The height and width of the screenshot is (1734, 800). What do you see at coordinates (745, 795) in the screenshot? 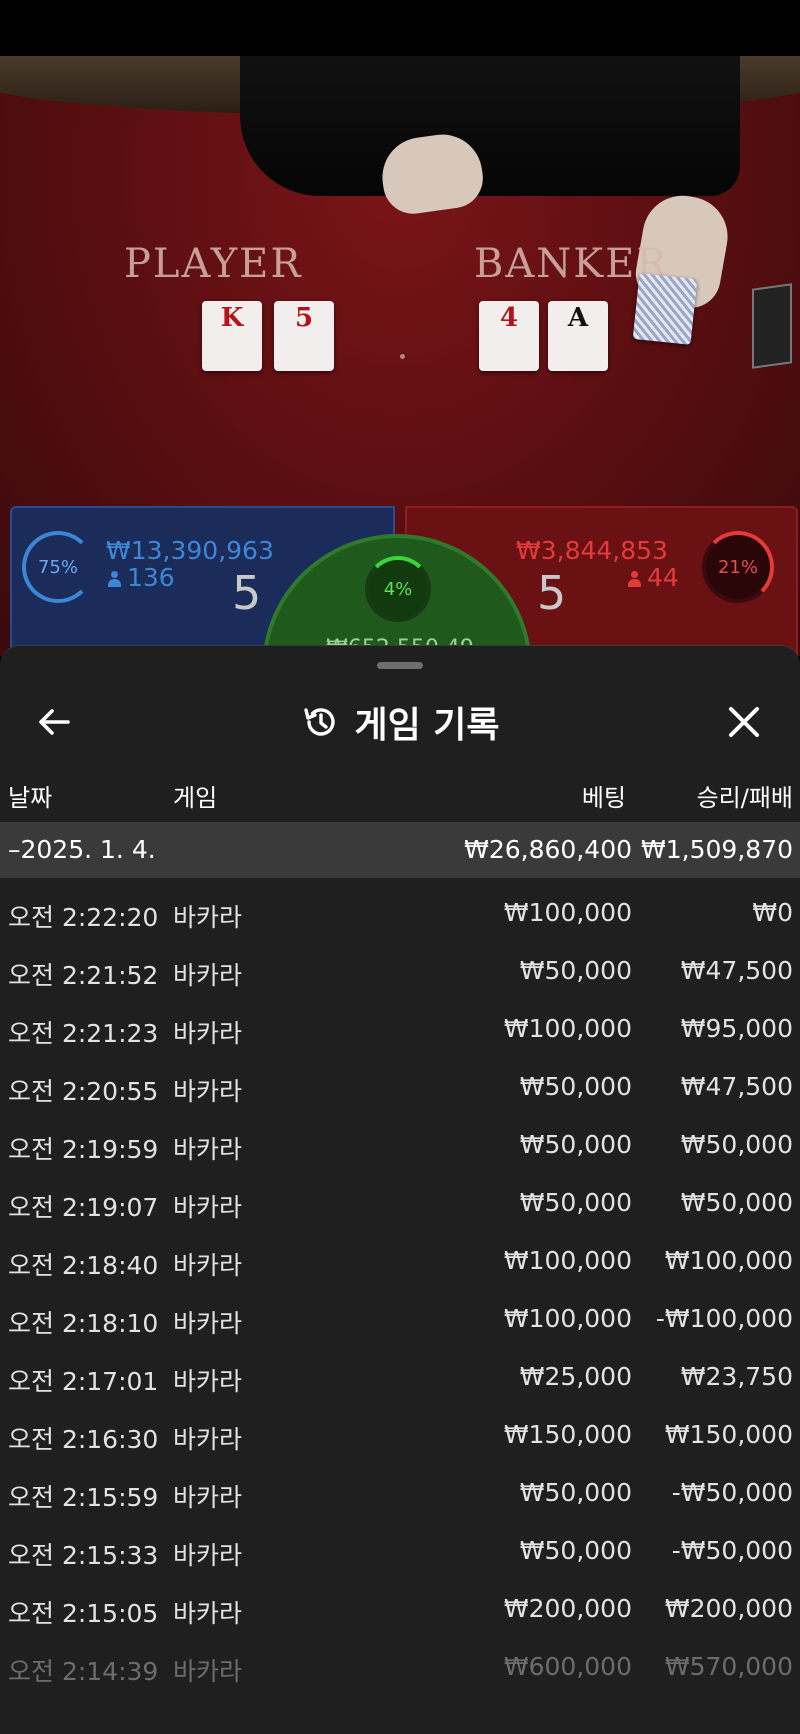
I see `column-header-winloss: 승리/패배` at bounding box center [745, 795].